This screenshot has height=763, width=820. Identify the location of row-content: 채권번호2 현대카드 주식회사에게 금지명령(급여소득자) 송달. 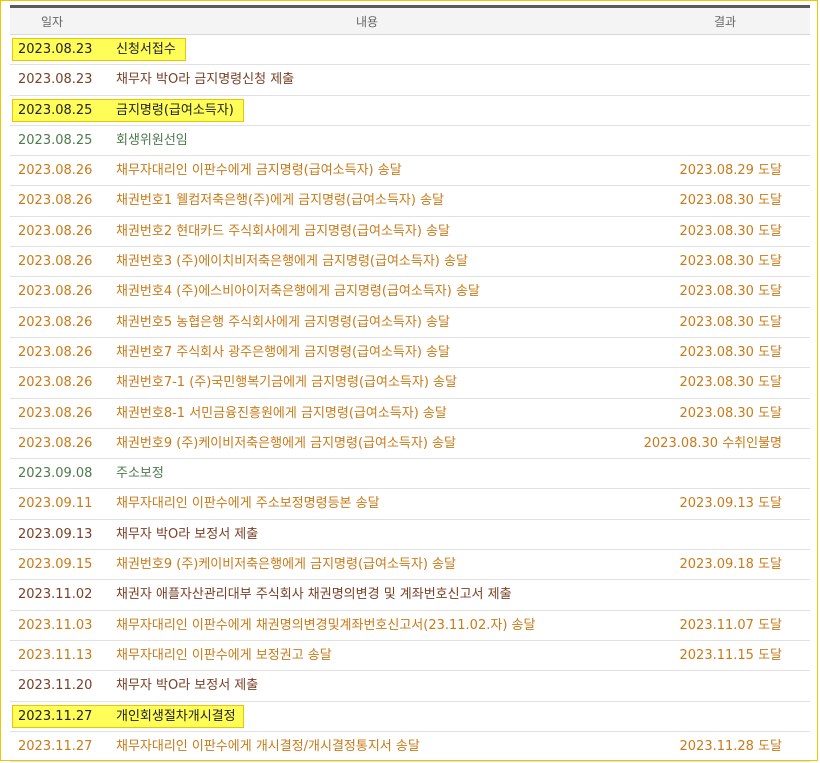
(283, 231).